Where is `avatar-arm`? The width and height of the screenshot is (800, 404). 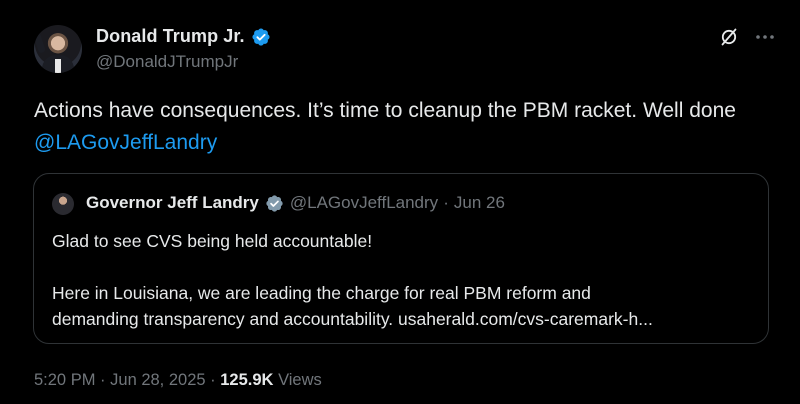 avatar-arm is located at coordinates (40, 43).